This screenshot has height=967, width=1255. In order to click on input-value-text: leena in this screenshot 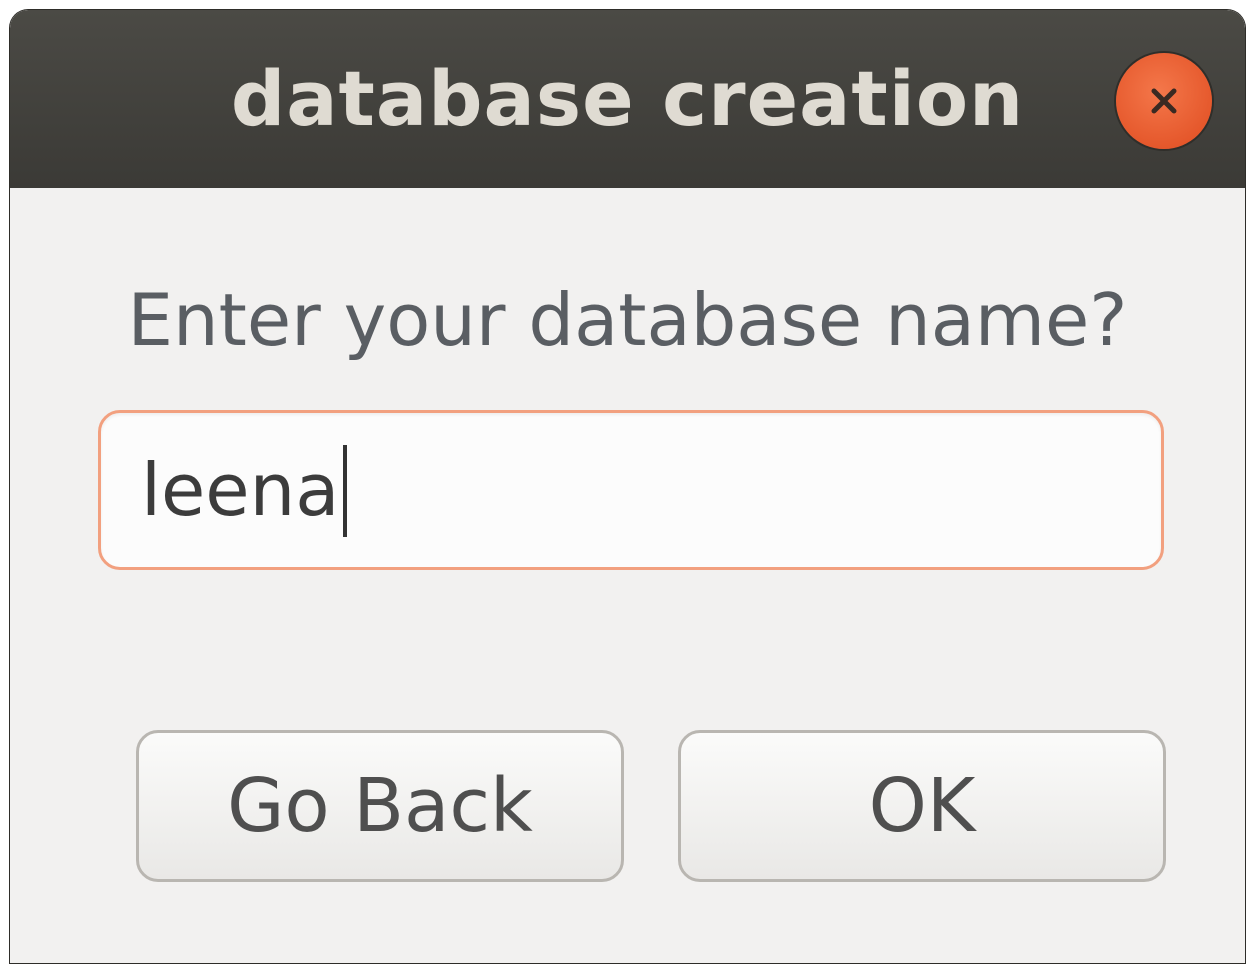, I will do `click(240, 490)`.